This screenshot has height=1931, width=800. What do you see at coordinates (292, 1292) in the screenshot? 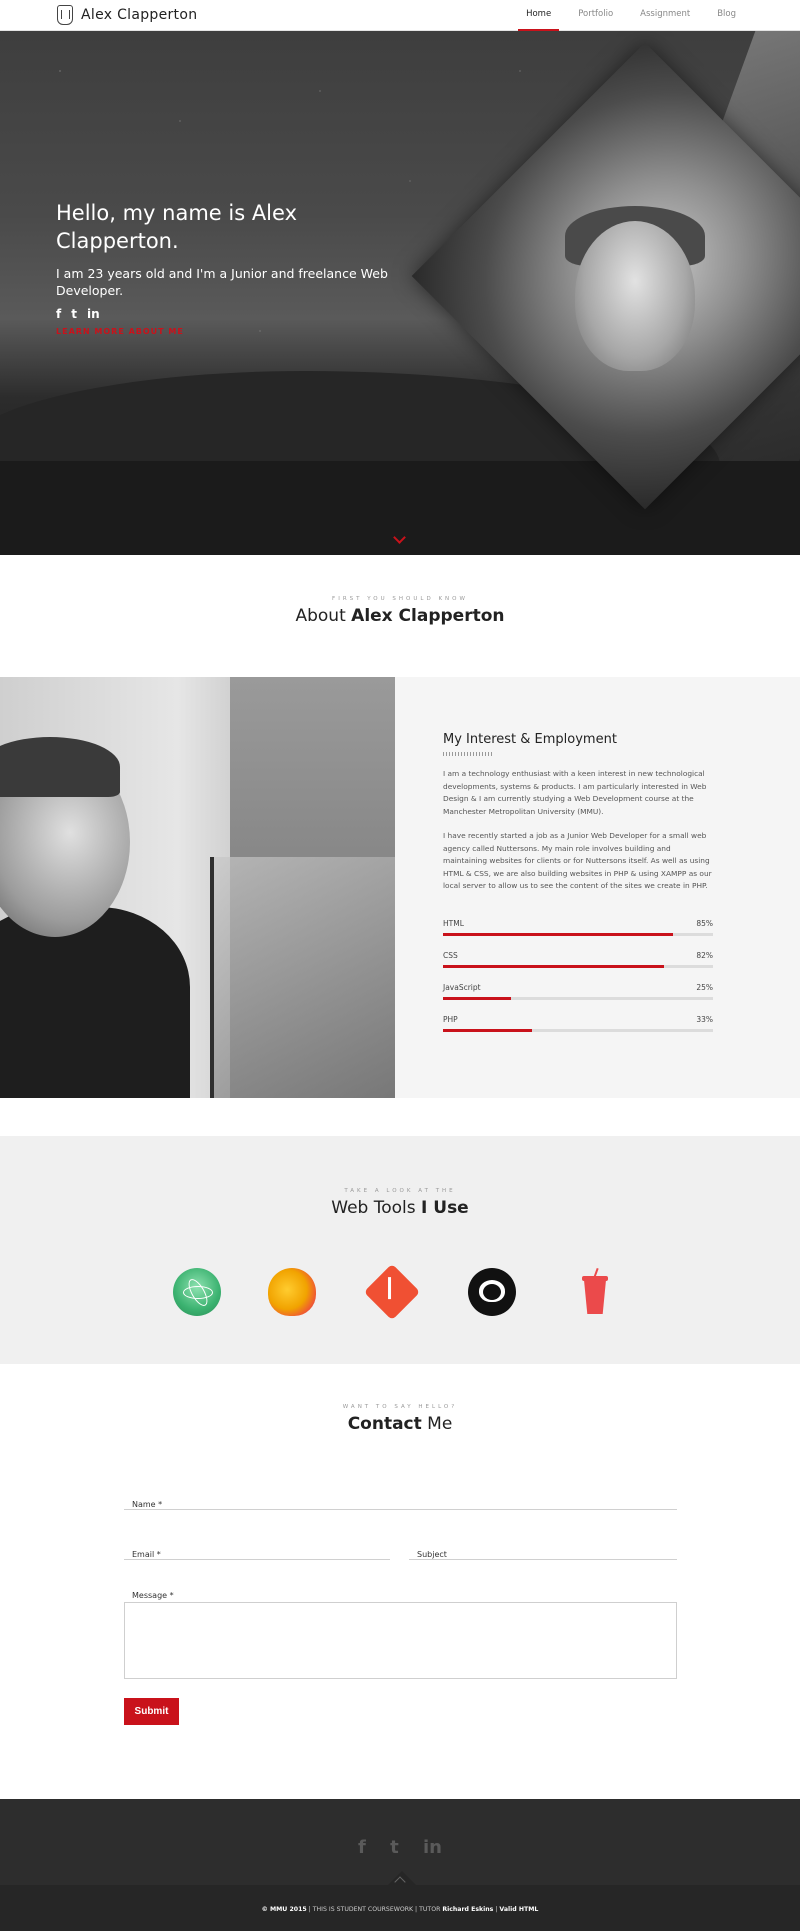
I see `bower-icon` at bounding box center [292, 1292].